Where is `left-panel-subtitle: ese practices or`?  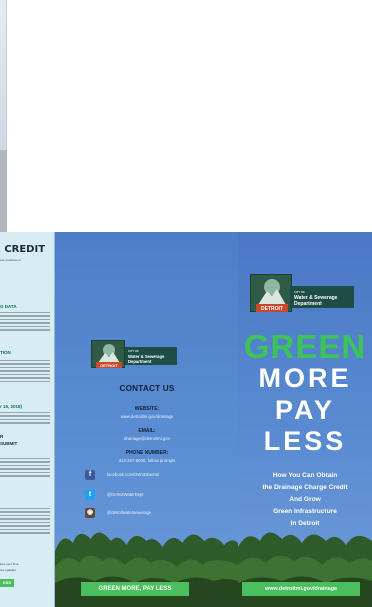 left-panel-subtitle: ese practices or is located at coordinates (11, 260).